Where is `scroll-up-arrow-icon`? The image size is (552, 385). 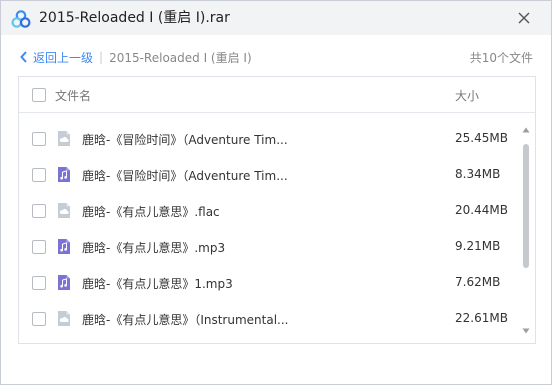 scroll-up-arrow-icon is located at coordinates (526, 130).